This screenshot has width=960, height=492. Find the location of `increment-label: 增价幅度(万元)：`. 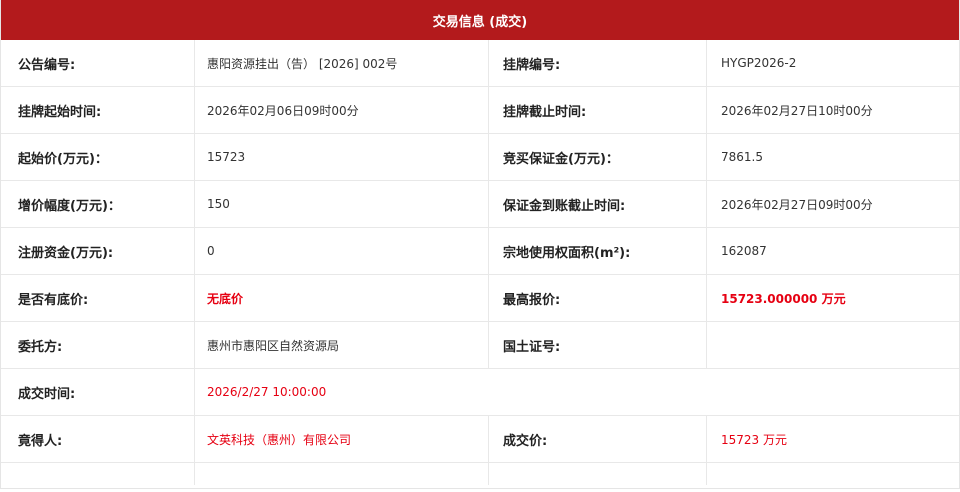

increment-label: 增价幅度(万元)： is located at coordinates (98, 204).